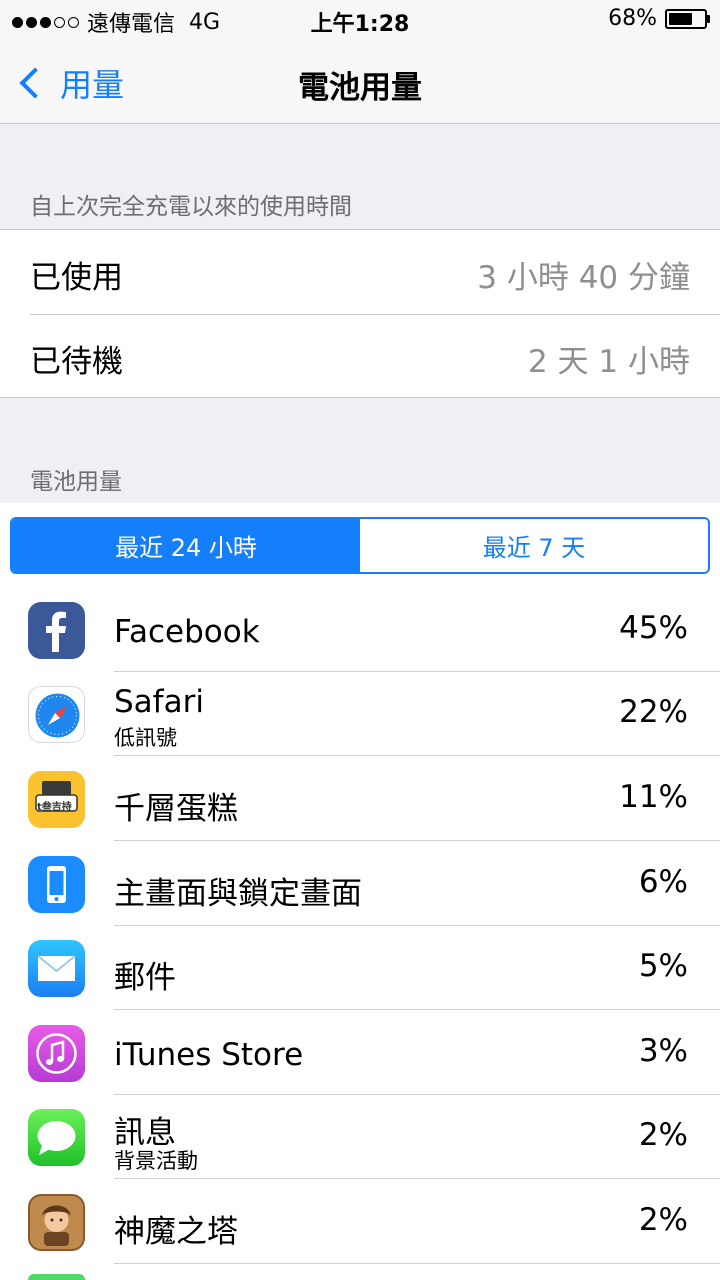 The image size is (720, 1280). I want to click on partial-app-icon, so click(56, 1277).